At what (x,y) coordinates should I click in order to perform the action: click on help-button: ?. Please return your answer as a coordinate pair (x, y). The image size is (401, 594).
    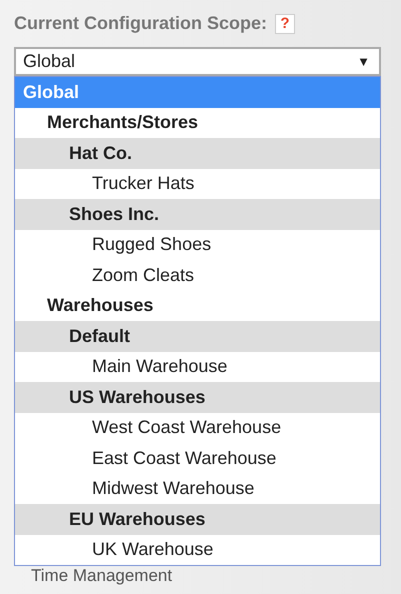
    Looking at the image, I should click on (285, 24).